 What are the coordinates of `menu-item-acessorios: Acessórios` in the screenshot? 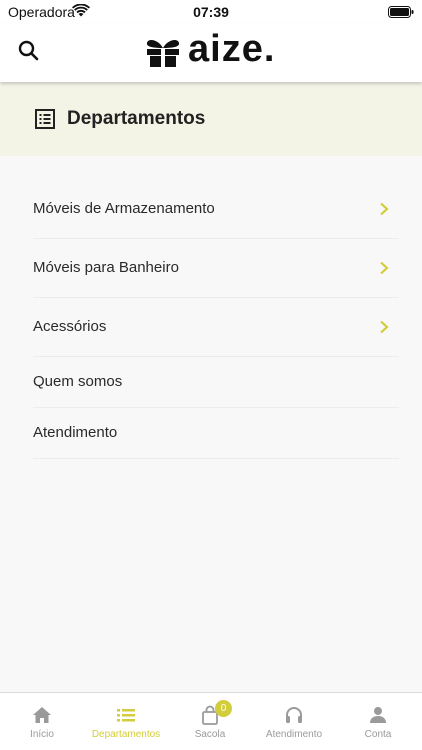 It's located at (216, 327).